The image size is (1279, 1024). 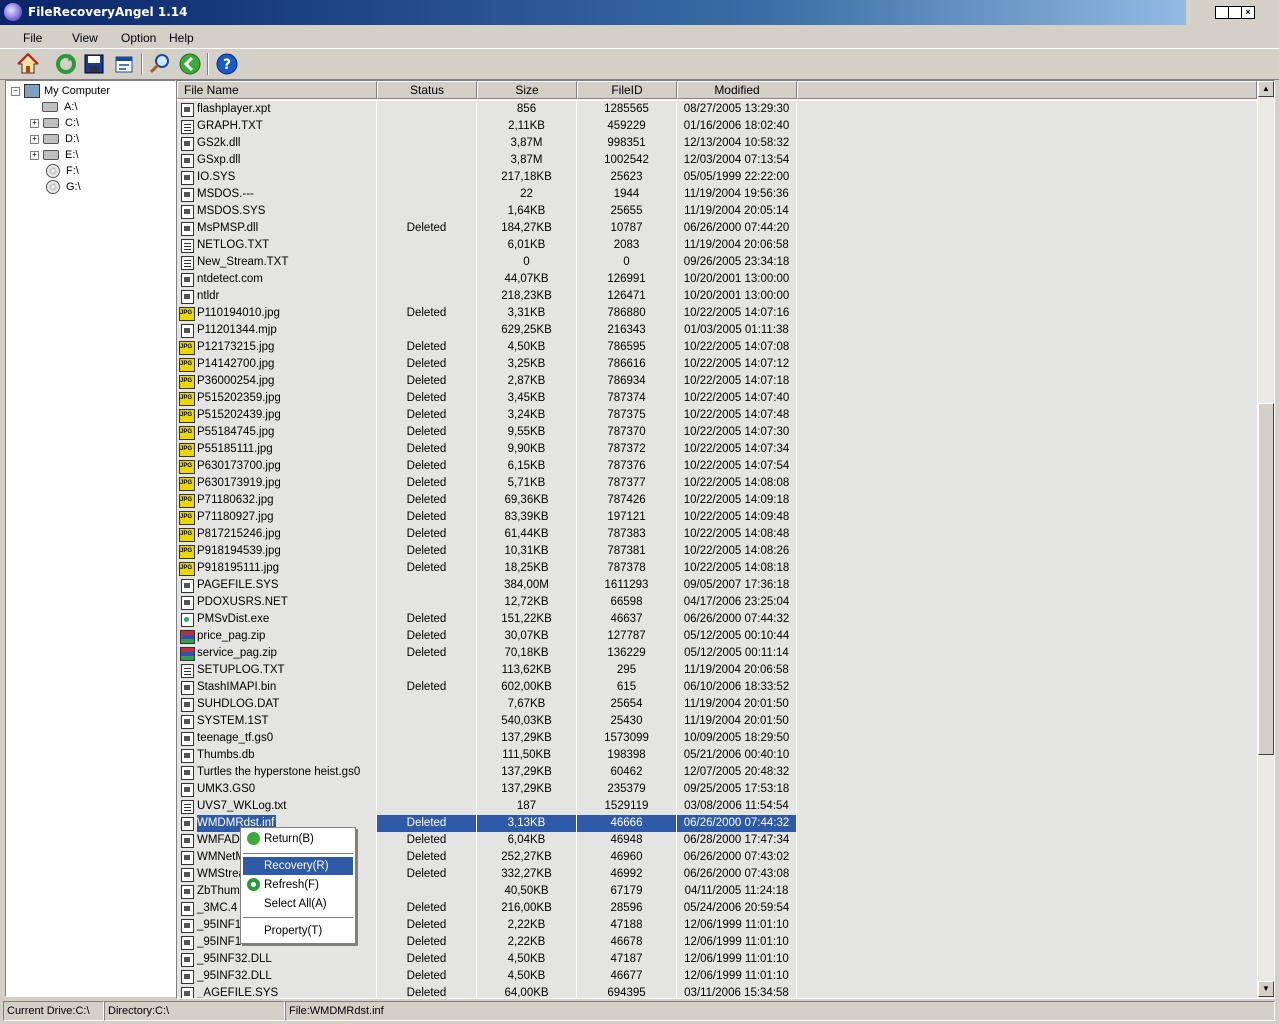 I want to click on save-icon, so click(x=94, y=64).